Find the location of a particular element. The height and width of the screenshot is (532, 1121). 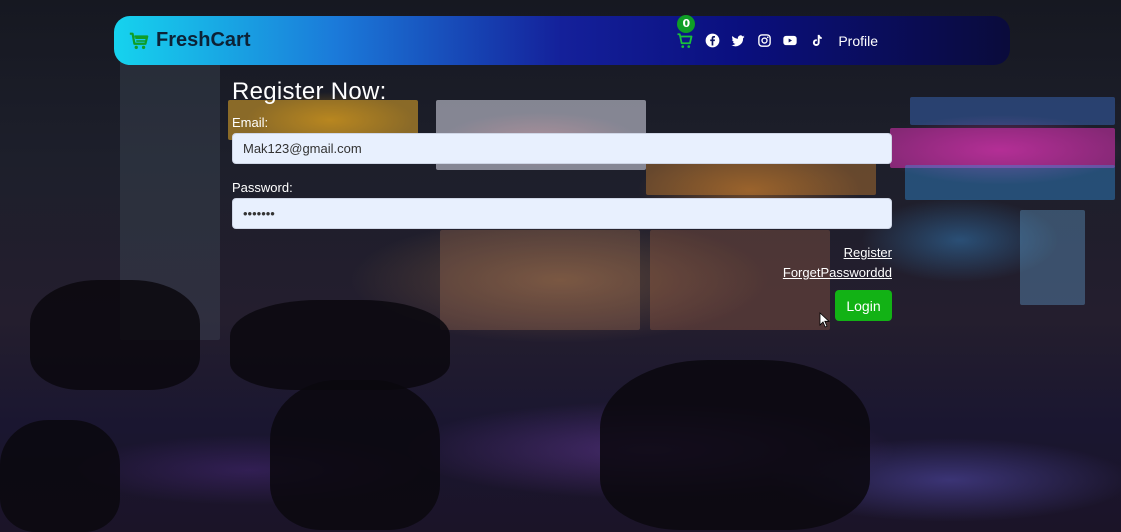

mouse-cursor-icon is located at coordinates (825, 320).